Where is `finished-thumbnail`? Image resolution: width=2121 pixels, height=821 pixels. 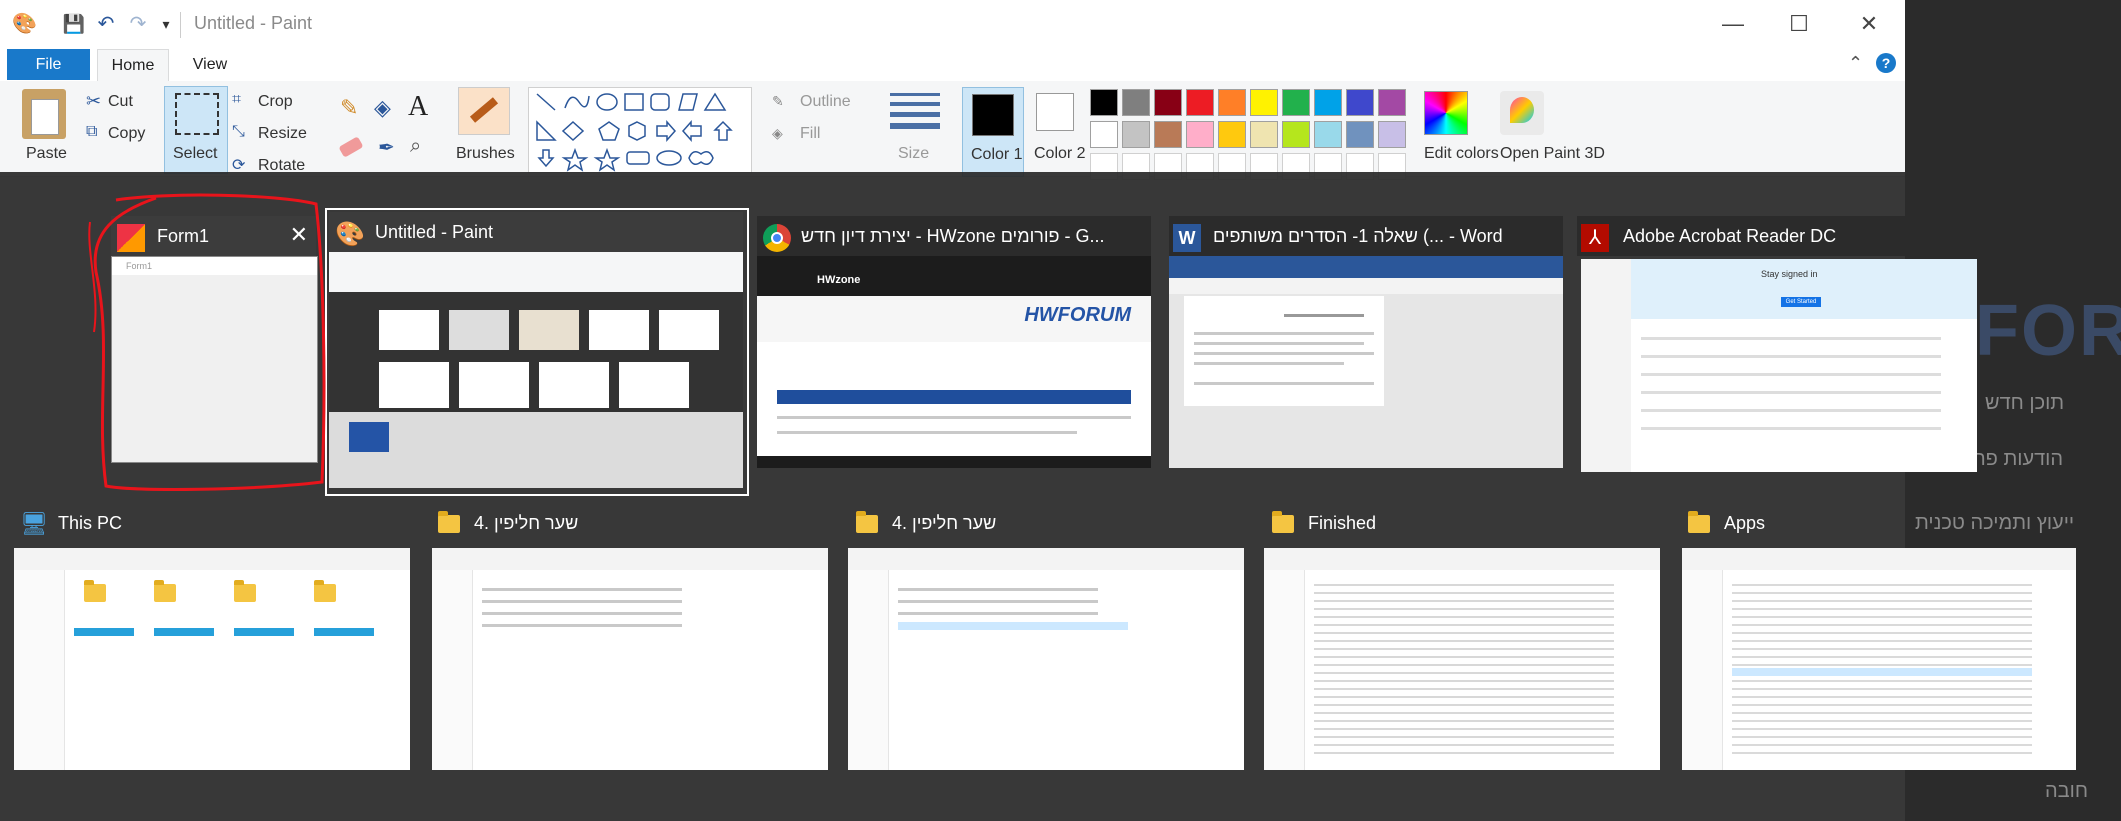 finished-thumbnail is located at coordinates (1462, 659).